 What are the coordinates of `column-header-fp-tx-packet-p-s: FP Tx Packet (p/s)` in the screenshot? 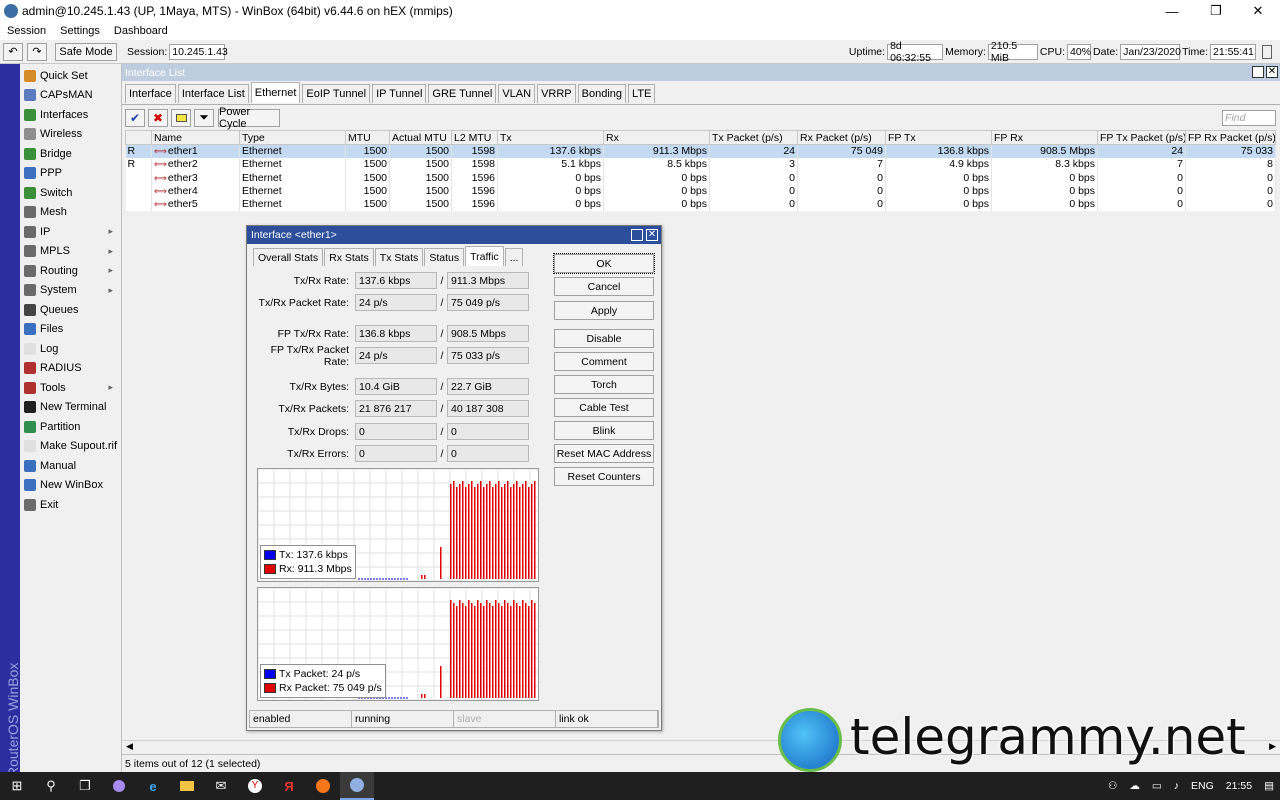 It's located at (1141, 137).